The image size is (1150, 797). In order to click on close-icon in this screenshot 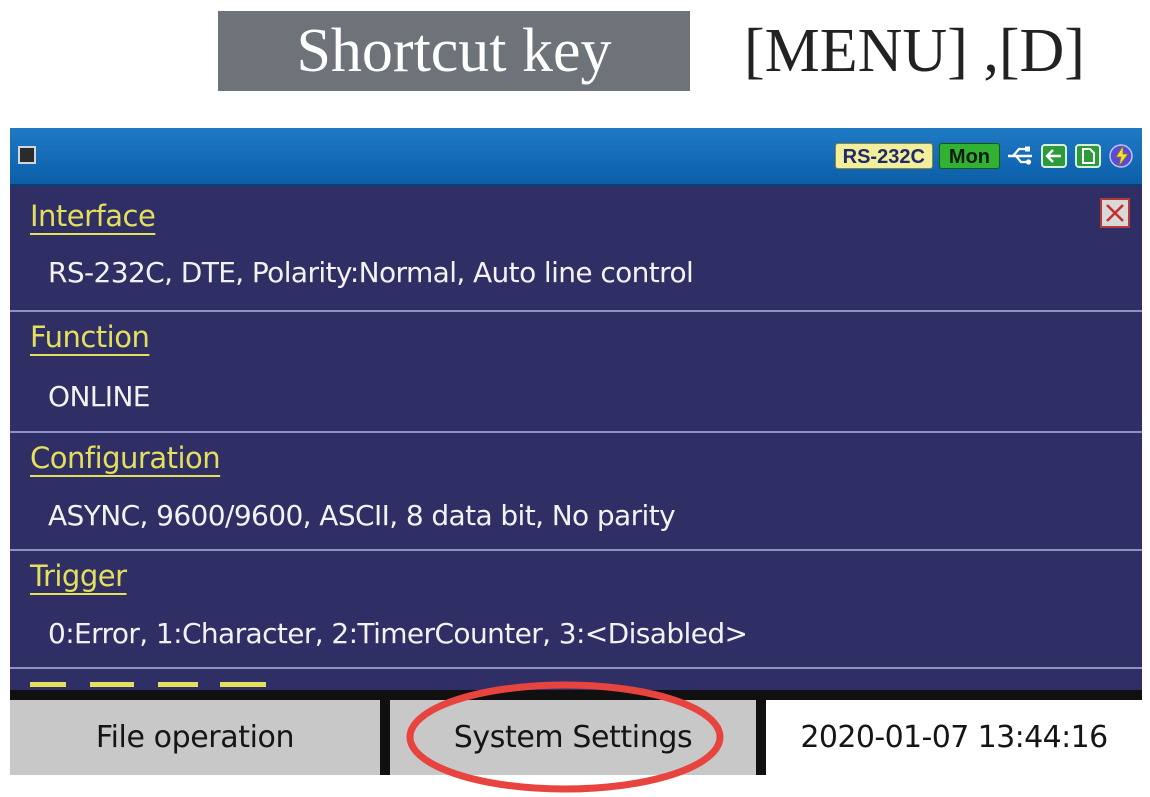, I will do `click(1115, 213)`.